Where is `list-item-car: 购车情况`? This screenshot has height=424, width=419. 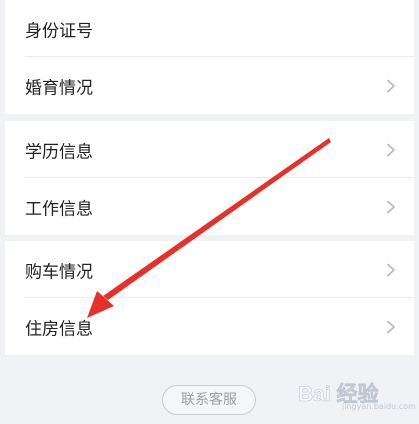 list-item-car: 购车情况 is located at coordinates (209, 269).